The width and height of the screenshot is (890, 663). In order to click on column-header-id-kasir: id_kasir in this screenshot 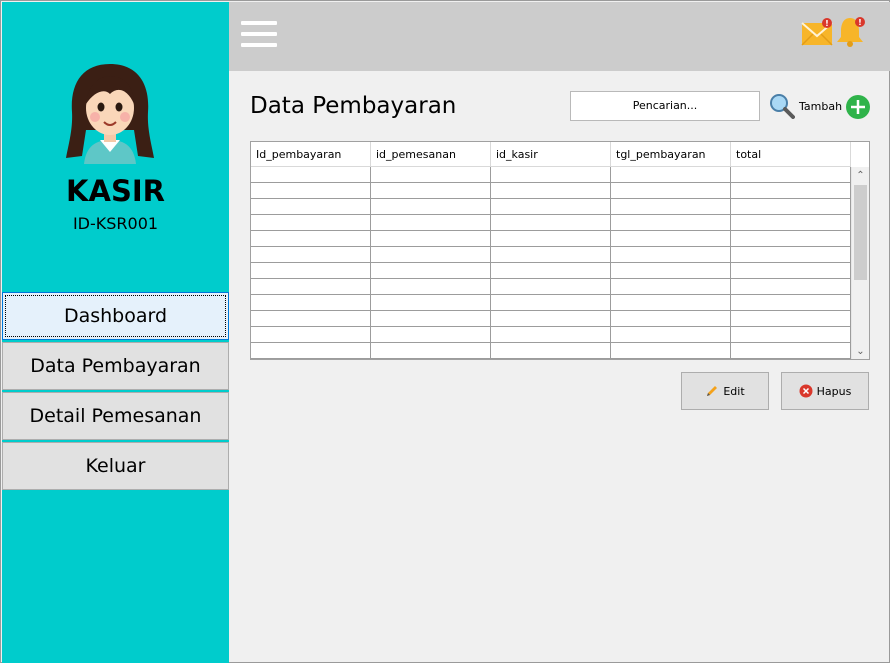, I will do `click(551, 154)`.